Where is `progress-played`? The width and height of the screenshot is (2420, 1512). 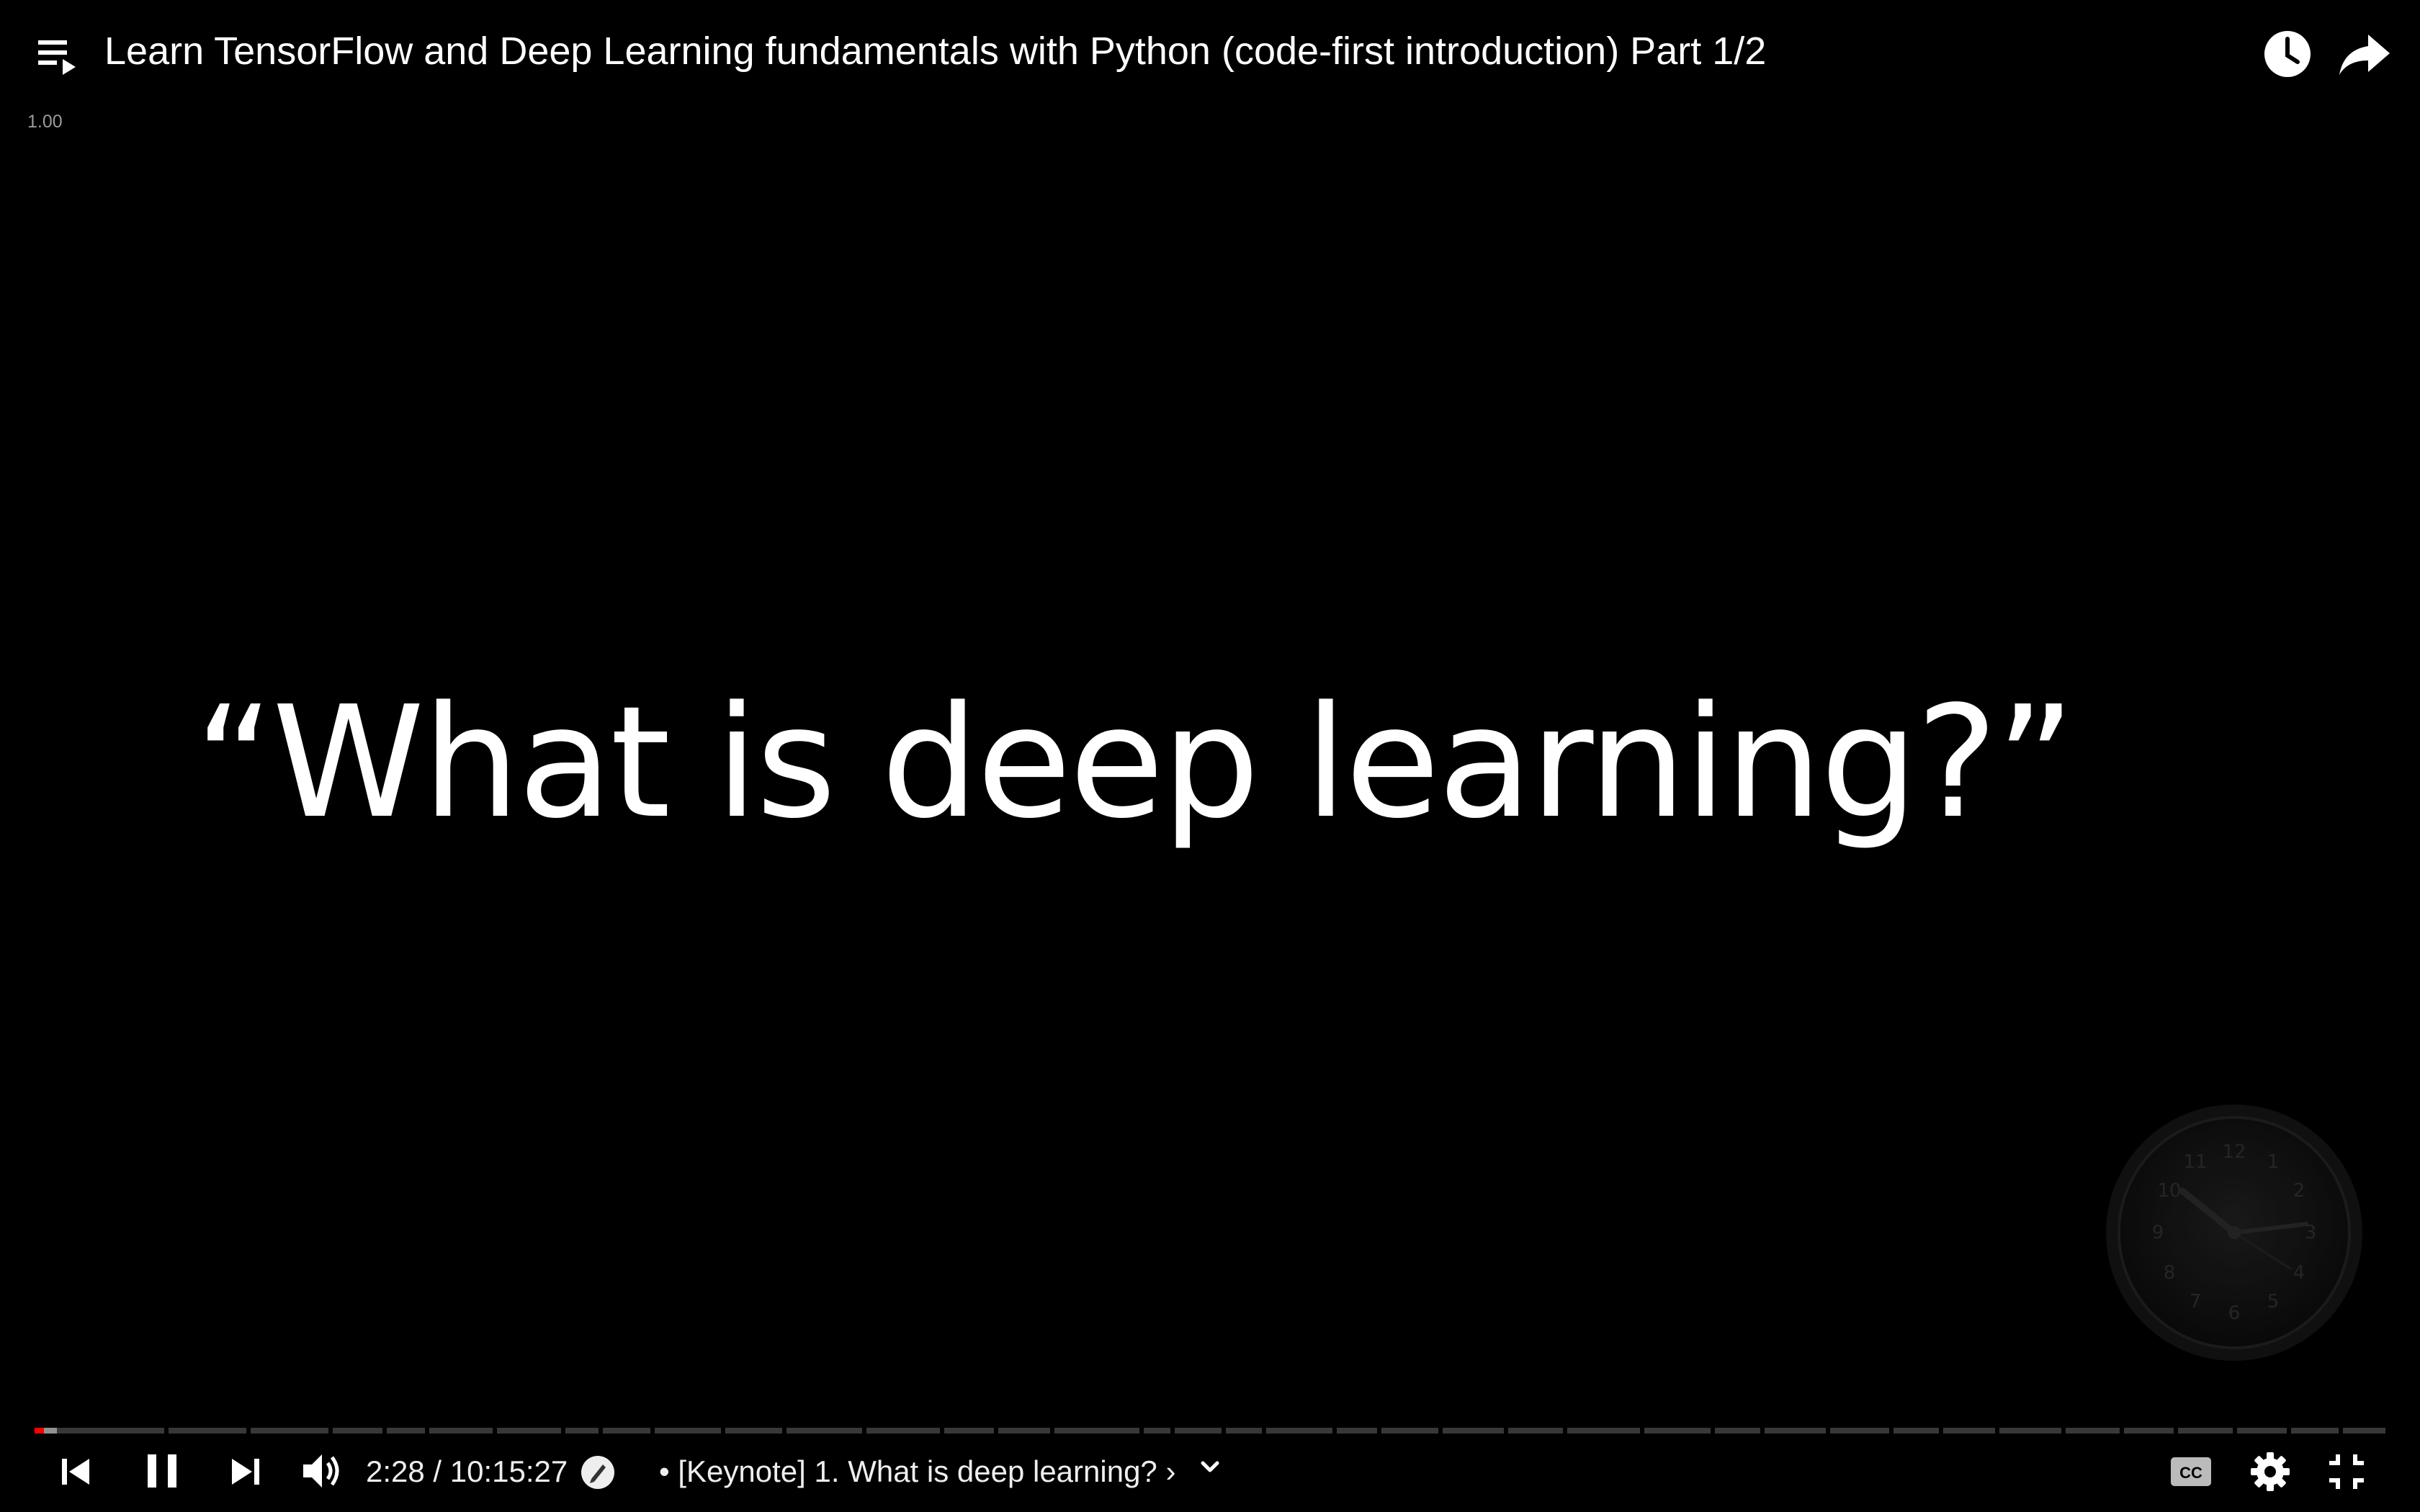 progress-played is located at coordinates (40, 1431).